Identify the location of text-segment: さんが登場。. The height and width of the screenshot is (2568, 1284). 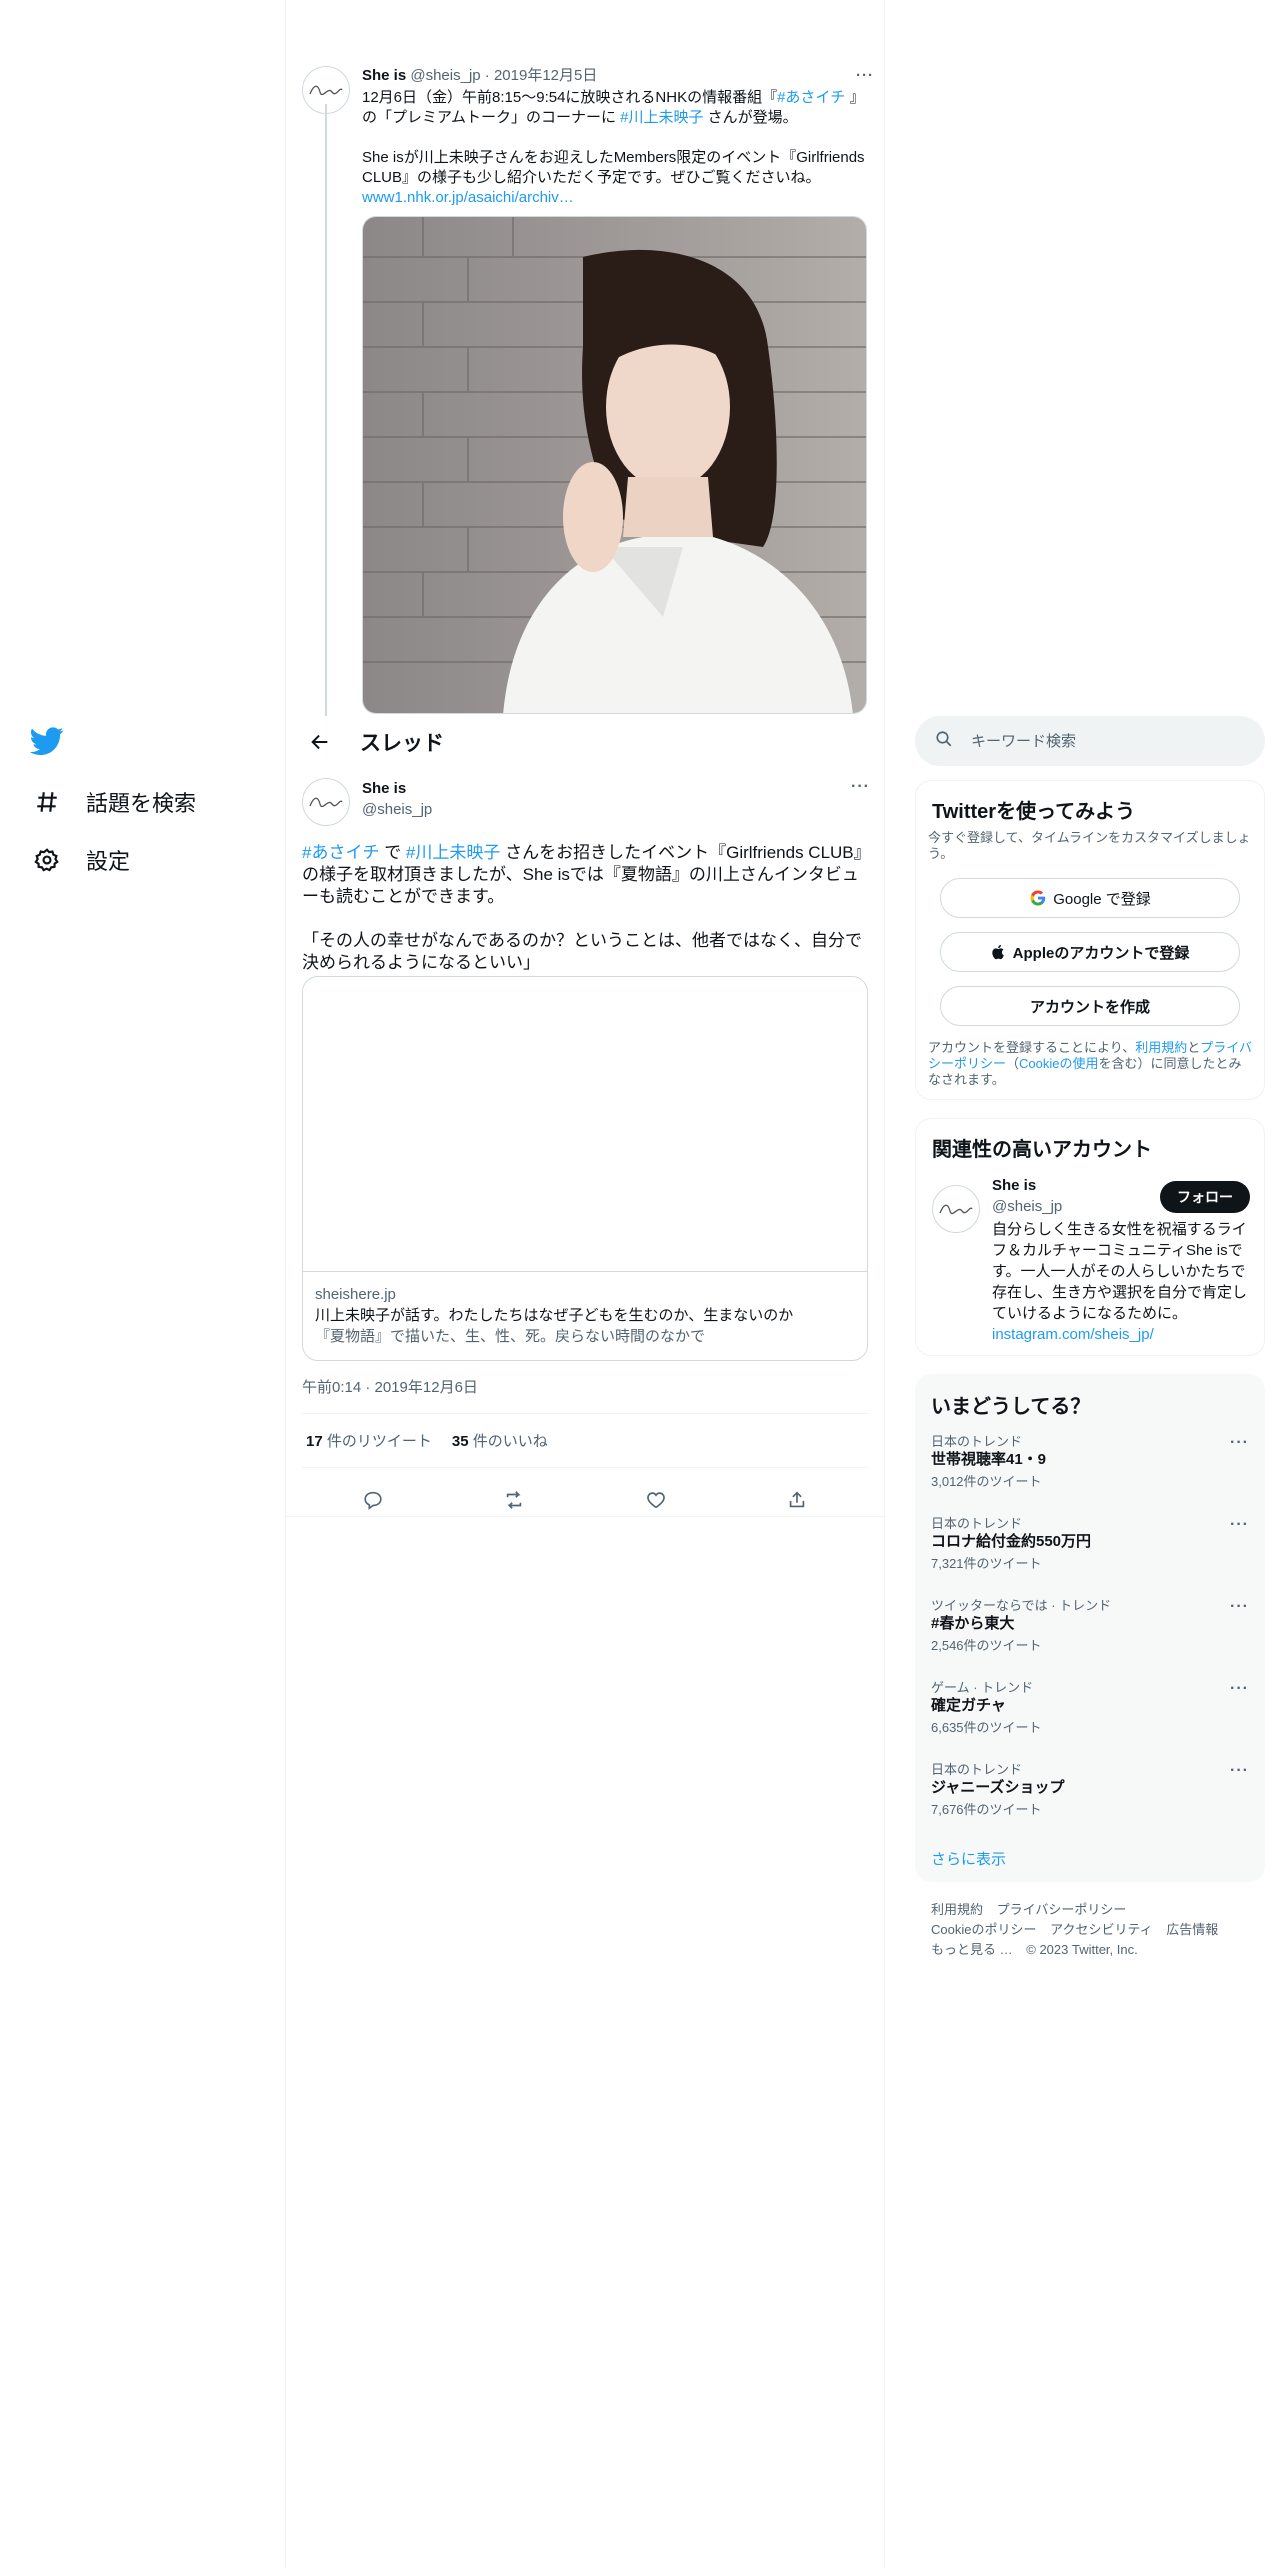
(750, 117).